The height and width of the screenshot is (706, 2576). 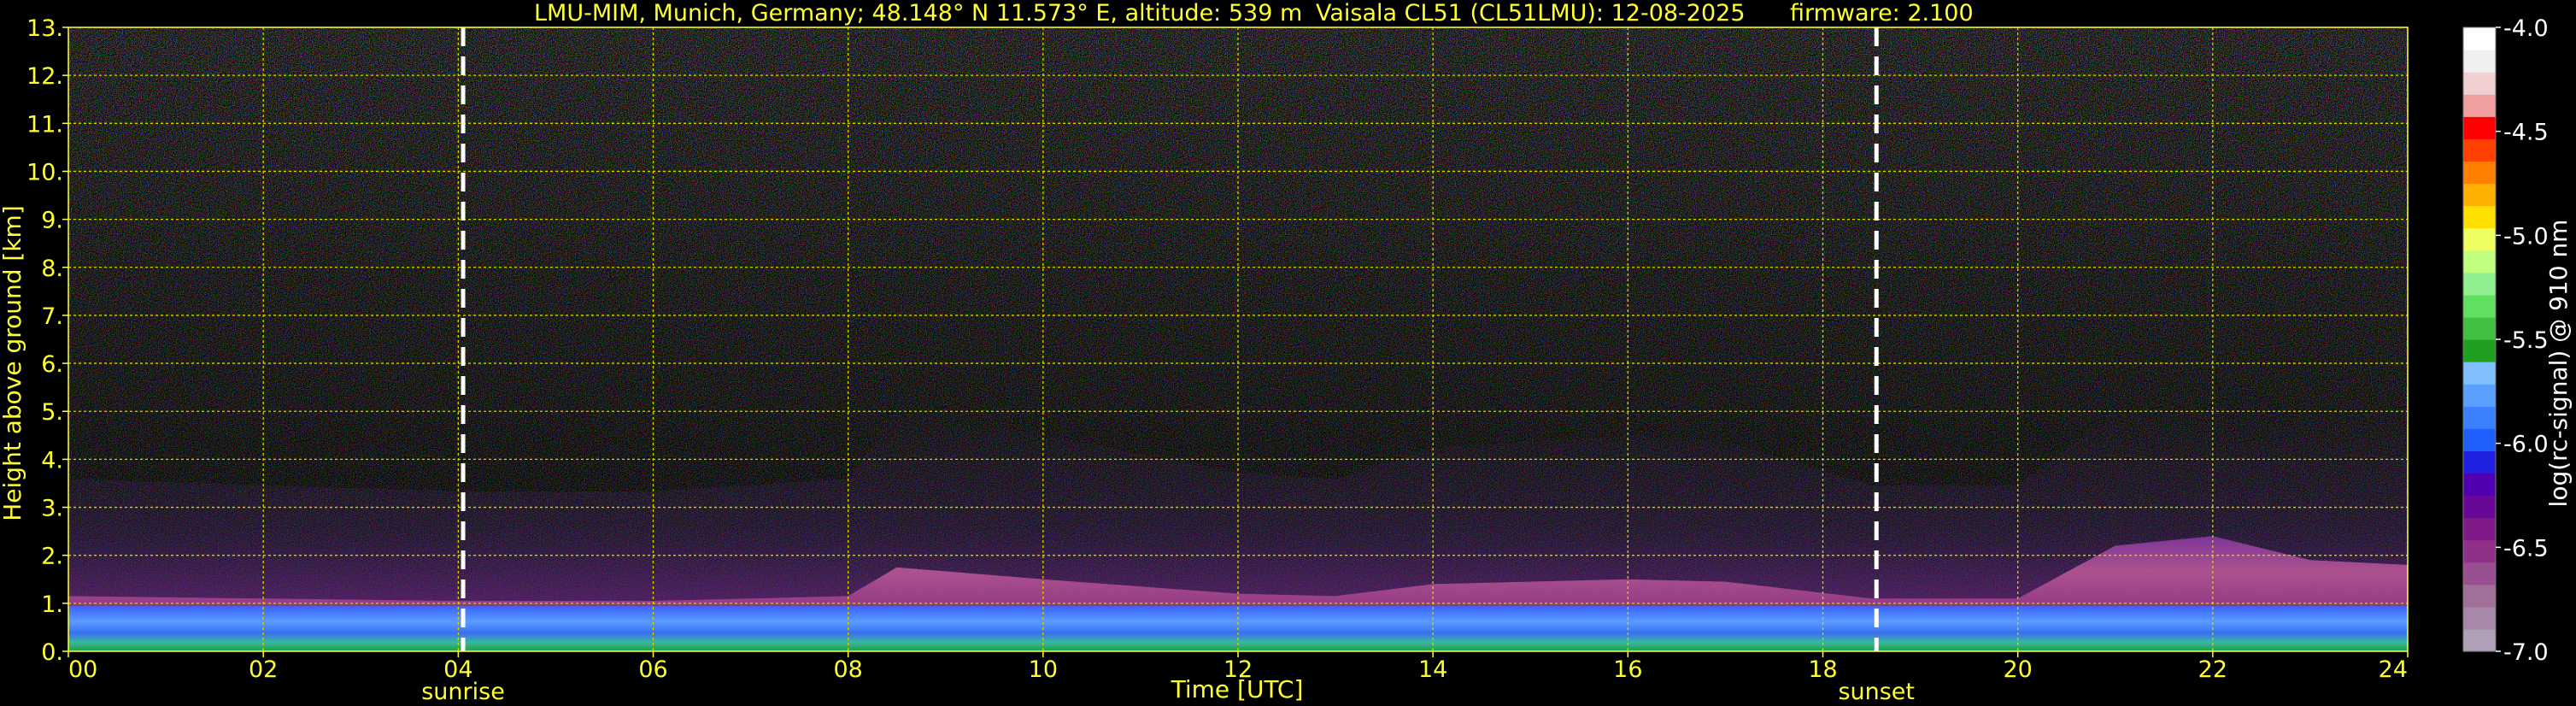 What do you see at coordinates (1627, 669) in the screenshot?
I see `x-tick-label: 16` at bounding box center [1627, 669].